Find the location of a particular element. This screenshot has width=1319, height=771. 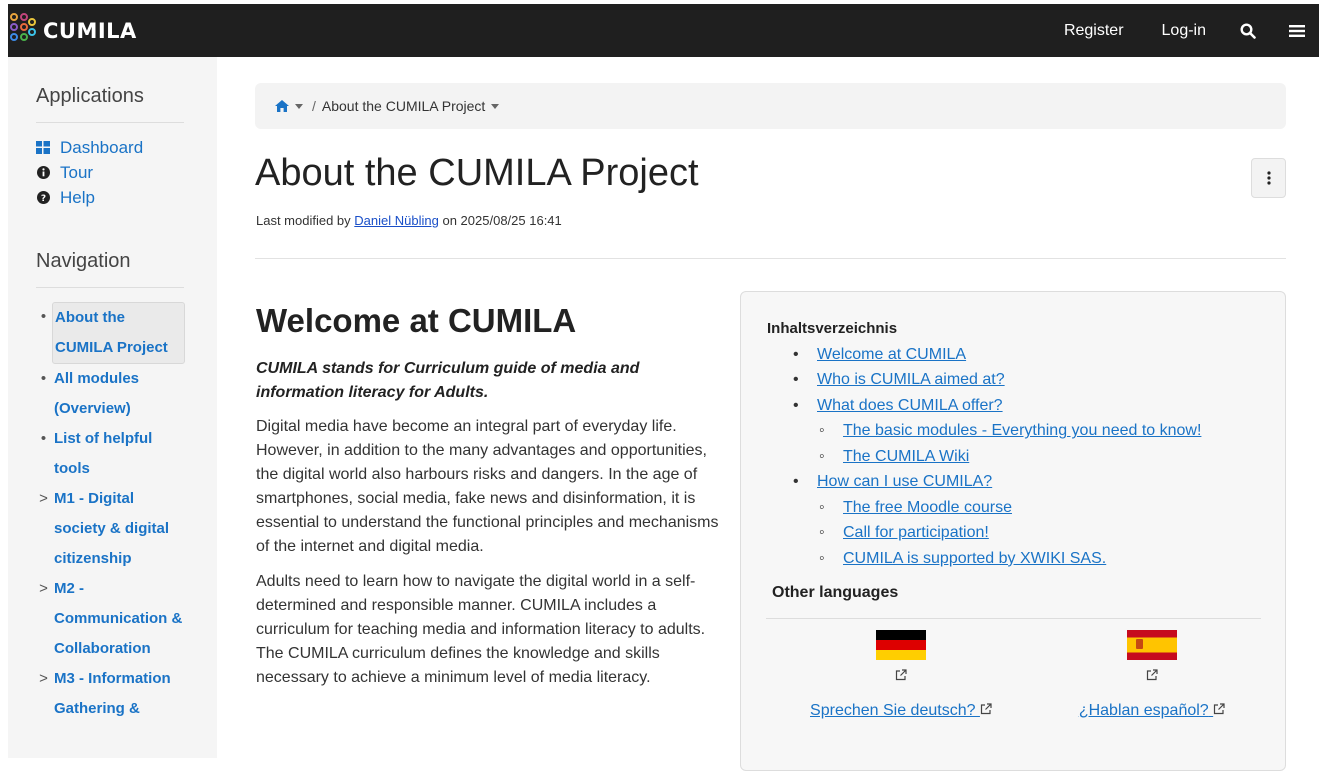

register-link: Register is located at coordinates (1094, 31).